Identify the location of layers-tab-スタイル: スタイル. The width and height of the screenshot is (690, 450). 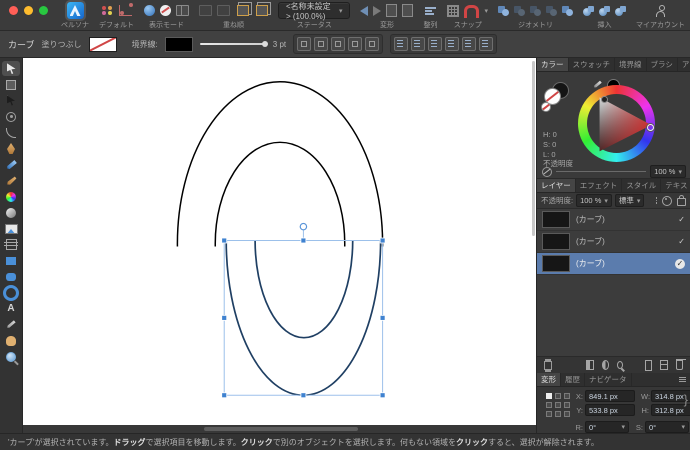
(642, 185).